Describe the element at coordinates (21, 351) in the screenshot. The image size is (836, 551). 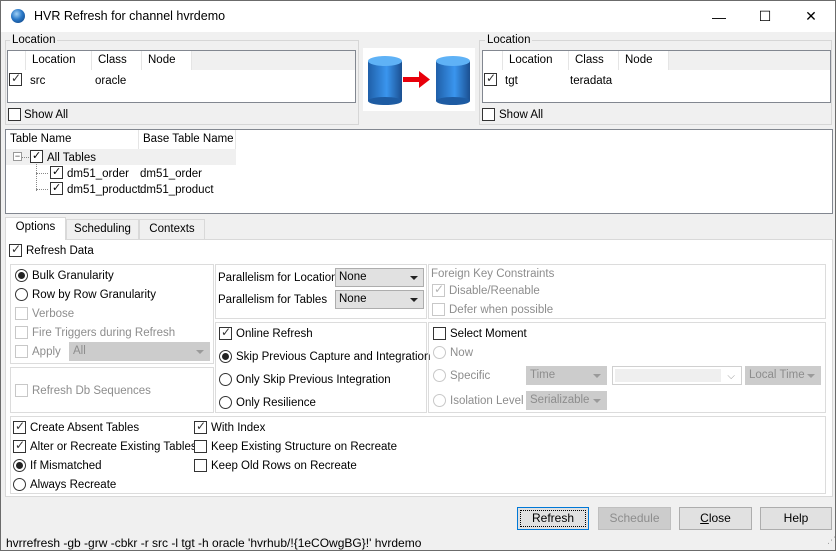
I see `apply-checkbox` at that location.